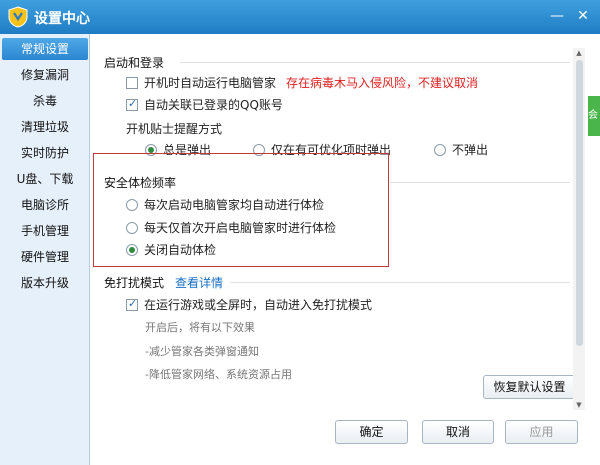 Image resolution: width=600 pixels, height=465 pixels. Describe the element at coordinates (213, 105) in the screenshot. I see `qq-link-label: 自动关联已登录的QQ账号` at that location.